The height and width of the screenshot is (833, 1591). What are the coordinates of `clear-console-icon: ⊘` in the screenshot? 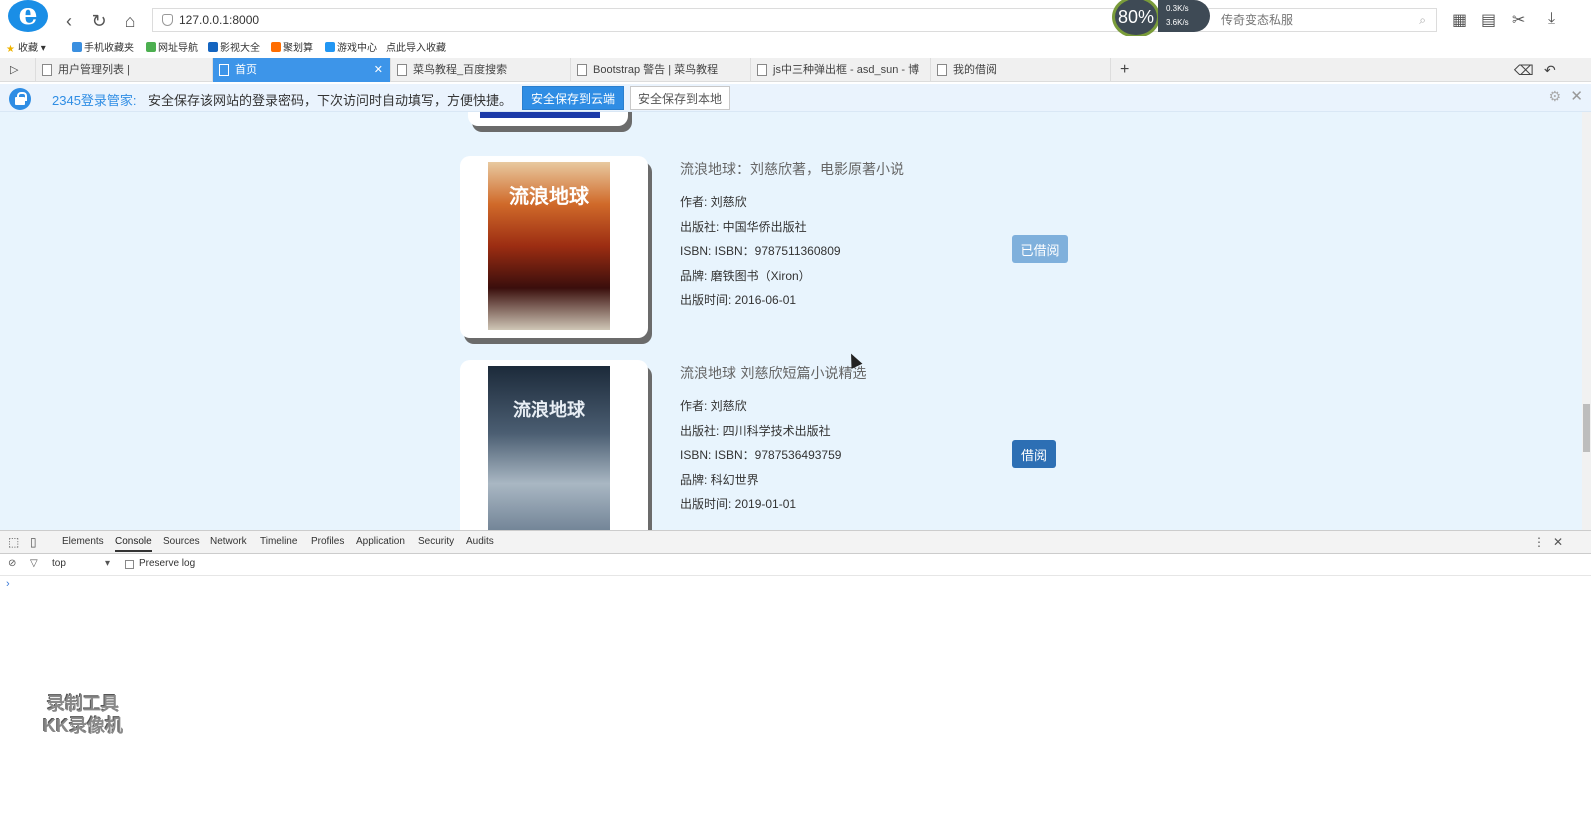 It's located at (12, 563).